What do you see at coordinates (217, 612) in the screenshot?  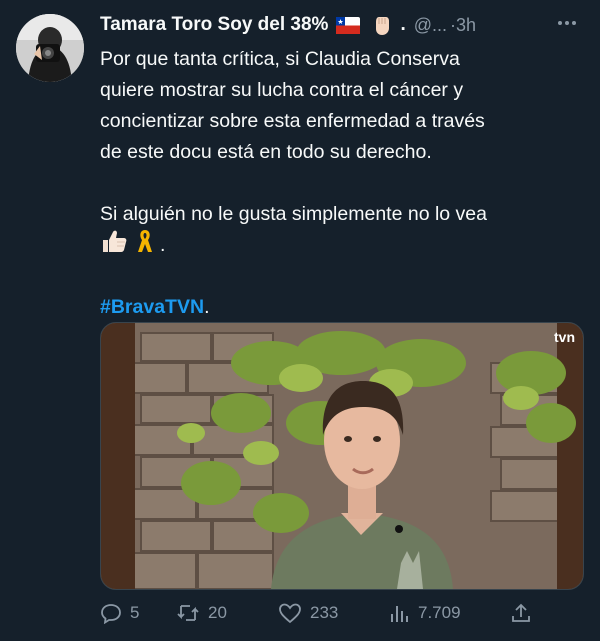 I see `retweet-count: 20` at bounding box center [217, 612].